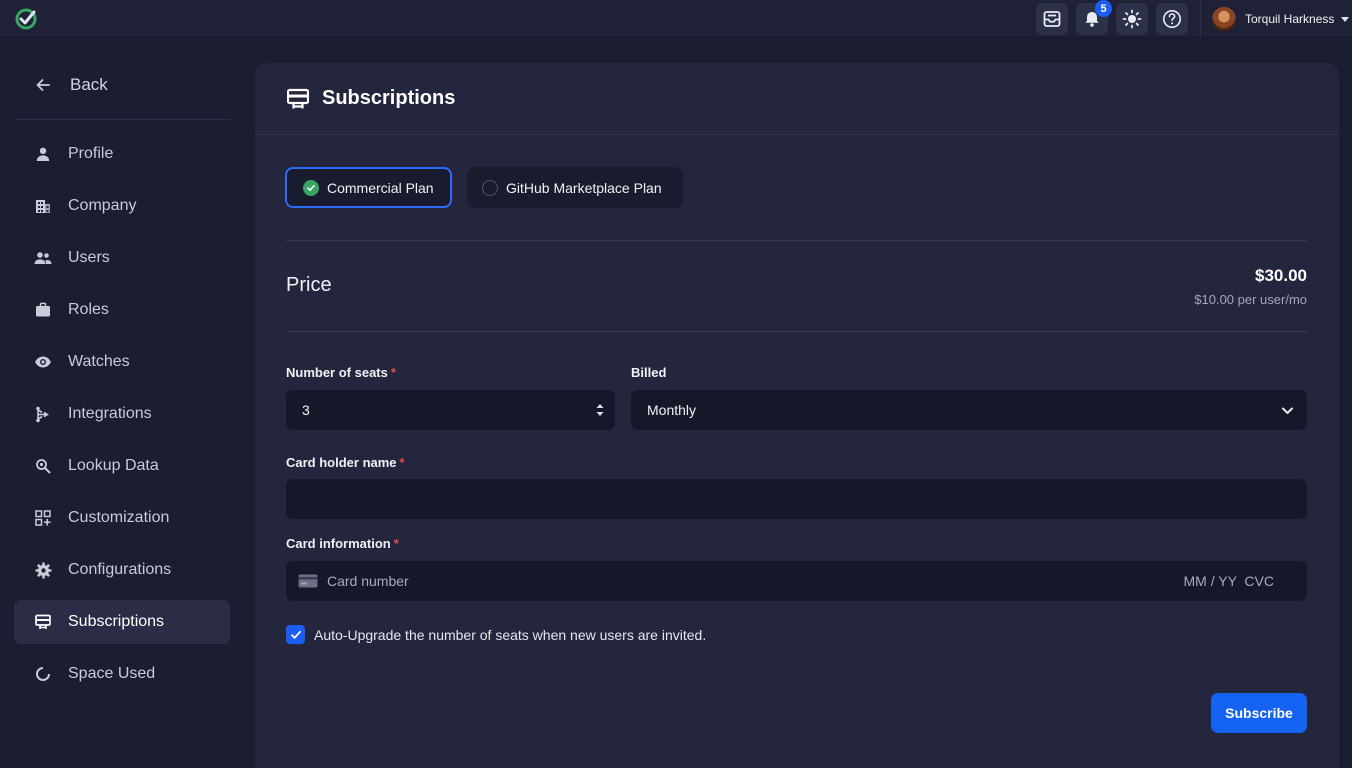 Image resolution: width=1352 pixels, height=768 pixels. Describe the element at coordinates (43, 466) in the screenshot. I see `magnifier-icon` at that location.